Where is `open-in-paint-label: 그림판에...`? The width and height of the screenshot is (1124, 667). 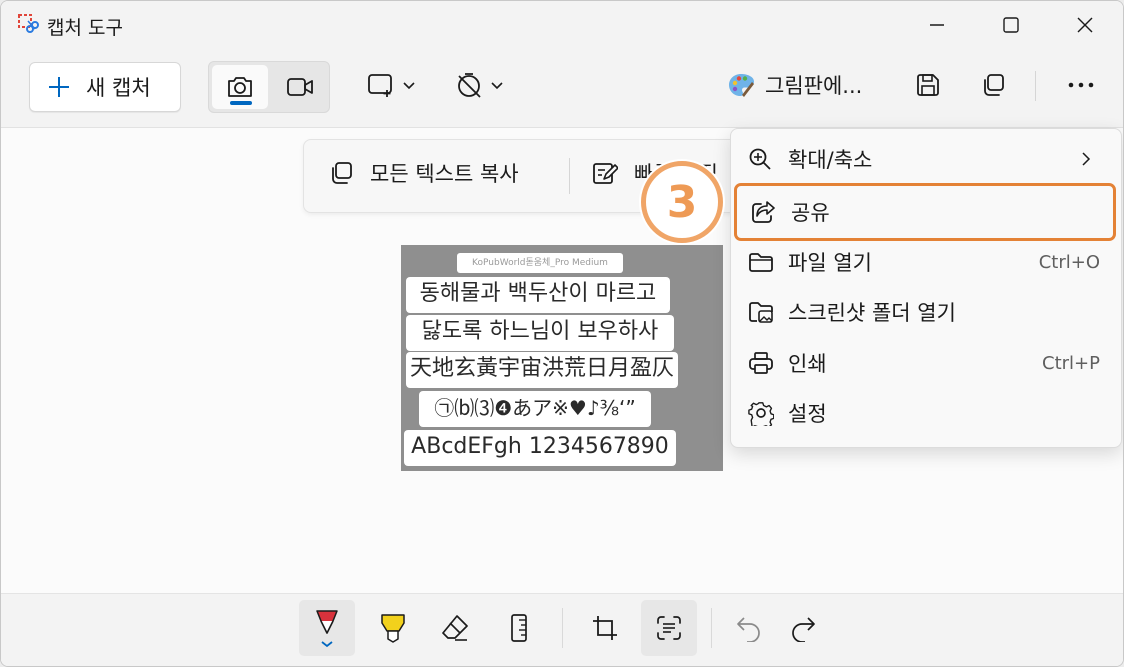
open-in-paint-label: 그림판에... is located at coordinates (814, 86).